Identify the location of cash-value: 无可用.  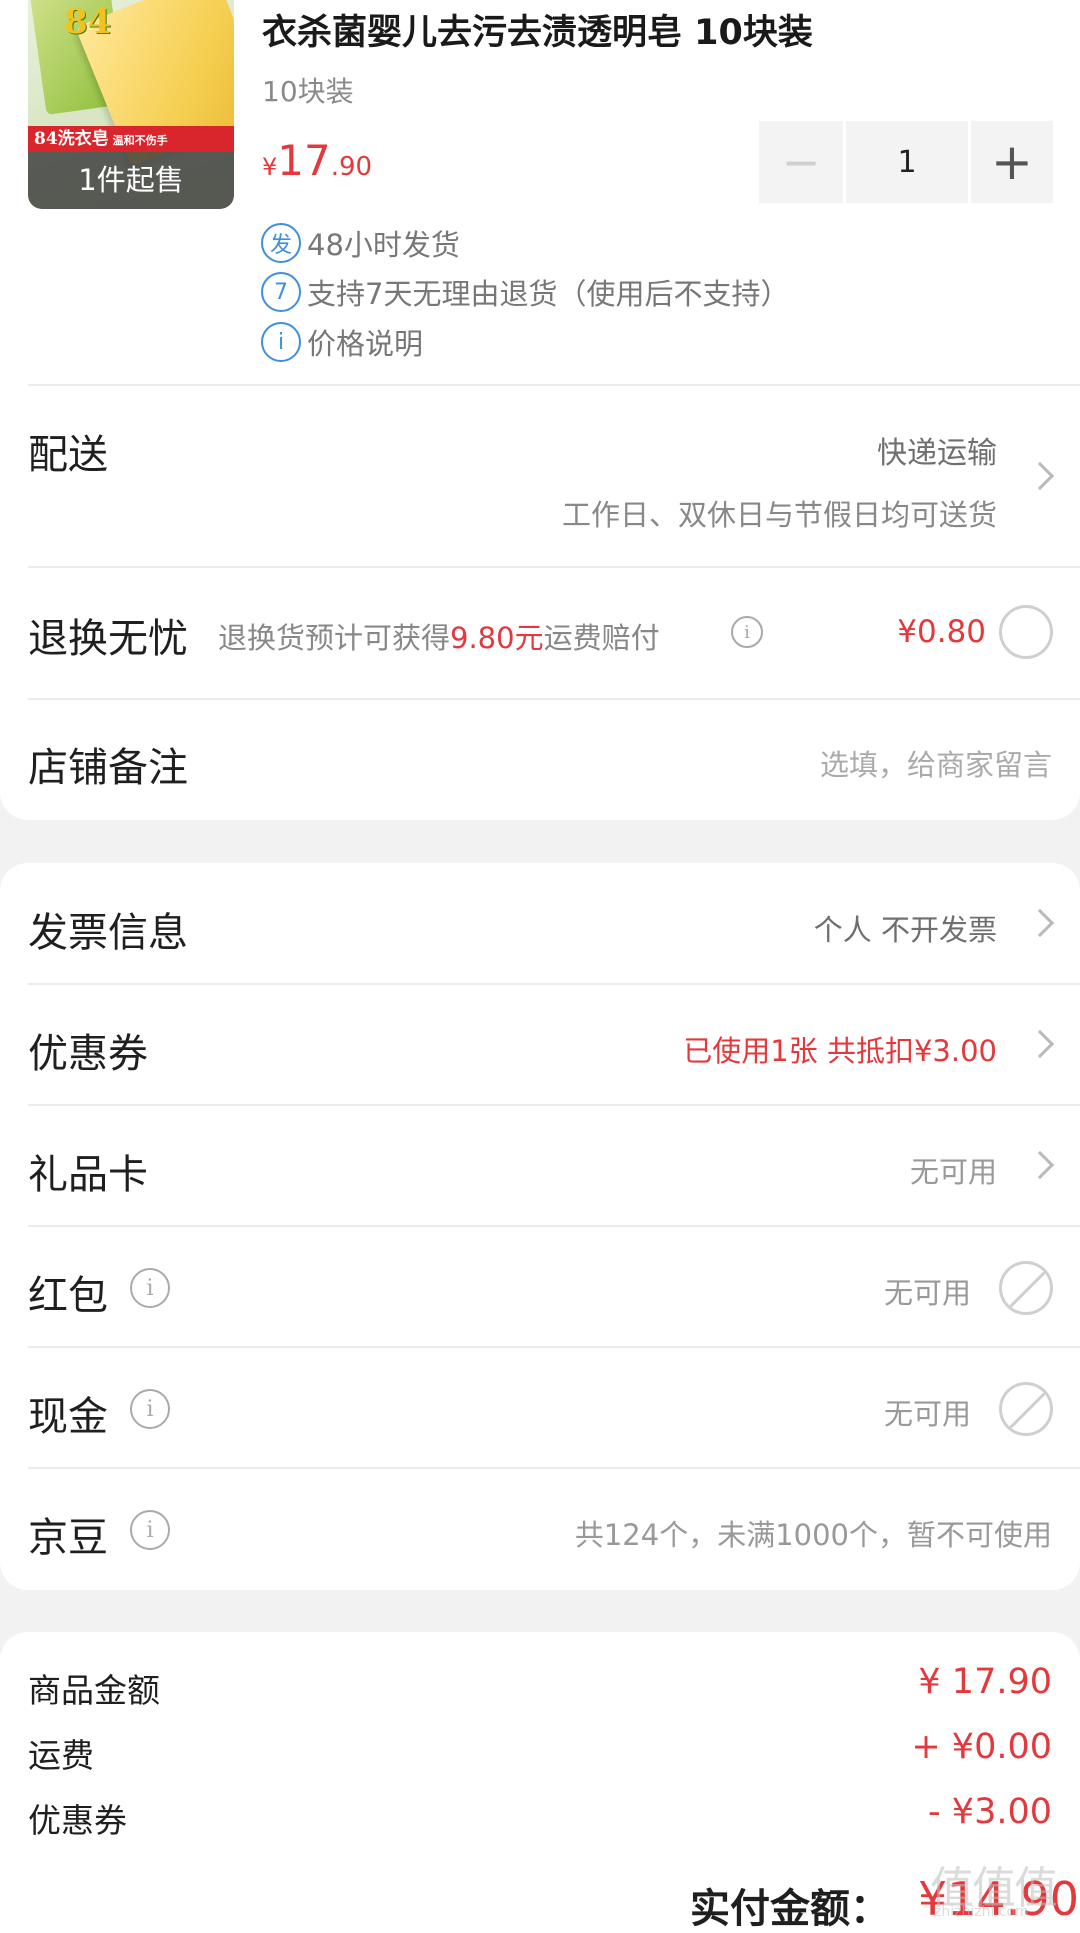
(927, 1414).